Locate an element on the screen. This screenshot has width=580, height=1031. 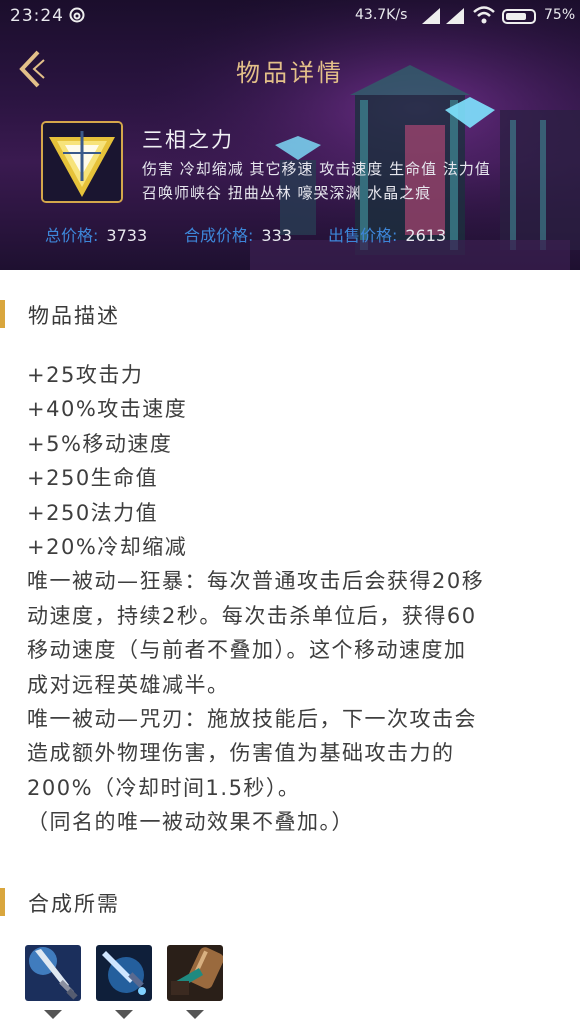
desc-line: +250法力值 is located at coordinates (93, 512).